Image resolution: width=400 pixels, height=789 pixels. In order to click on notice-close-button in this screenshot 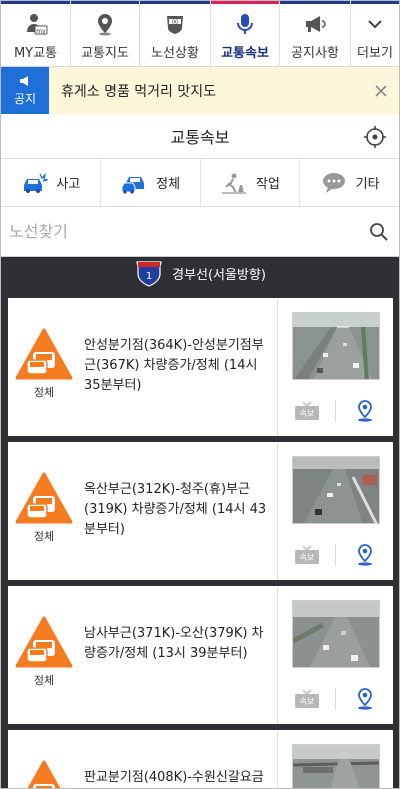, I will do `click(381, 91)`.